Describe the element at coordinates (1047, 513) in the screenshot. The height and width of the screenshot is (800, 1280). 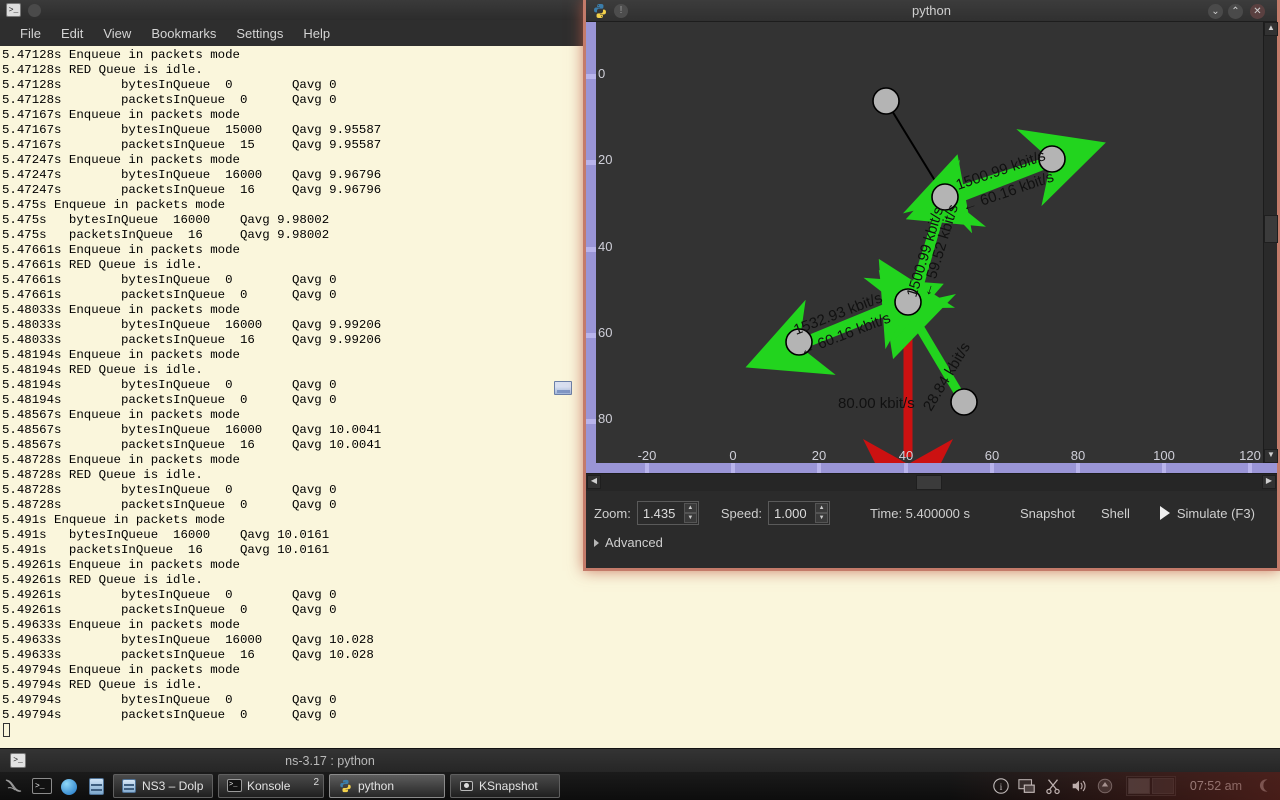
I see `snapshot-button: Snapshot` at that location.